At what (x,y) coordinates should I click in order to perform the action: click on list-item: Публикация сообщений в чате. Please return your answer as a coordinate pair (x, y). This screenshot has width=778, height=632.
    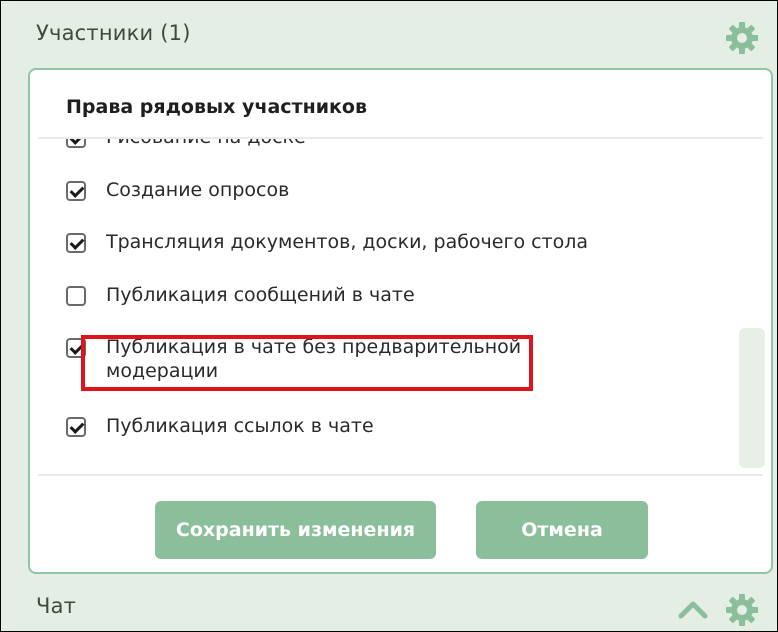
    Looking at the image, I should click on (240, 295).